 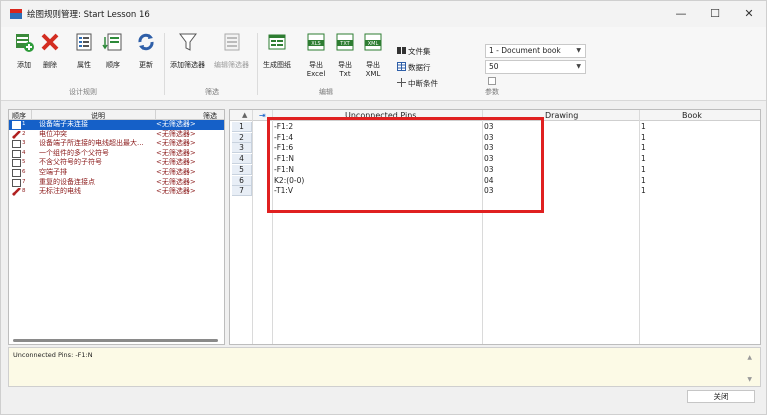 What do you see at coordinates (60, 191) in the screenshot?
I see `rule-description: 无标注的电线` at bounding box center [60, 191].